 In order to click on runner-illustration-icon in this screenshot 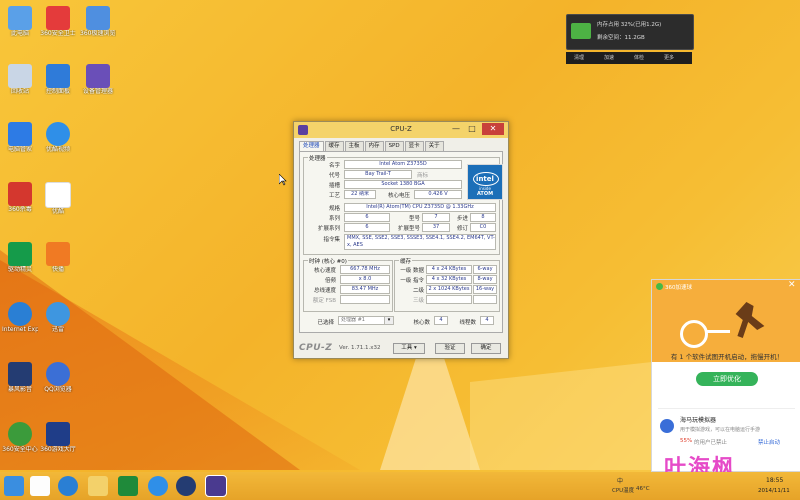, I will do `click(750, 320)`.